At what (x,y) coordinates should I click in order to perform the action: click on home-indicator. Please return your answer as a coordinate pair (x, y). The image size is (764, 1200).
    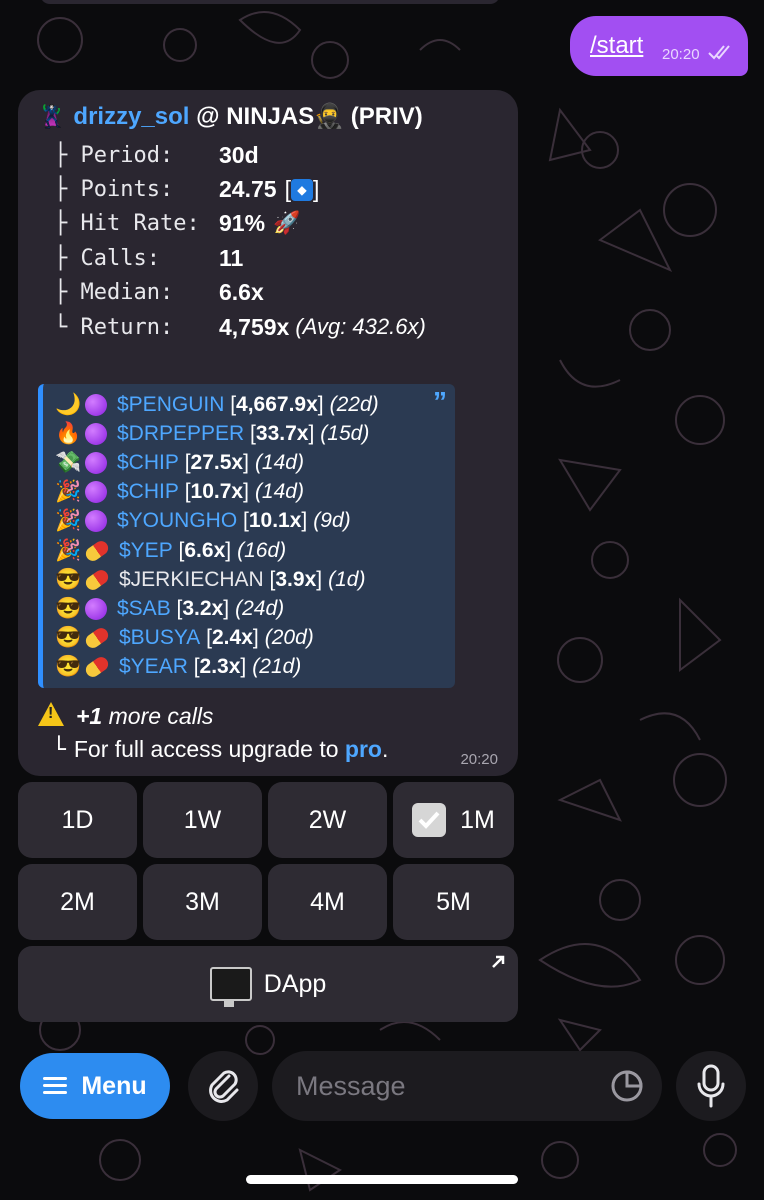
    Looking at the image, I should click on (382, 1179).